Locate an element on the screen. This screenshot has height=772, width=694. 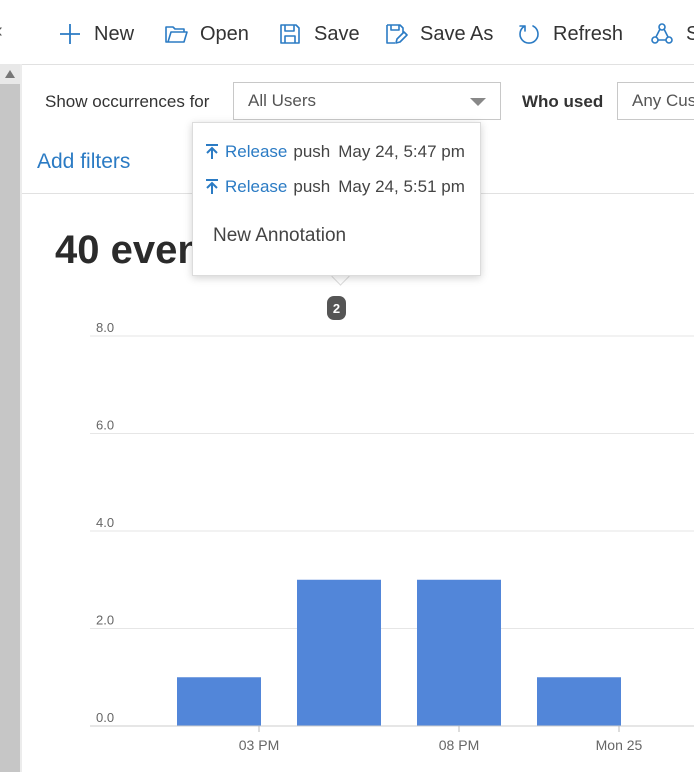
y-tick-label: 4.0 is located at coordinates (105, 522).